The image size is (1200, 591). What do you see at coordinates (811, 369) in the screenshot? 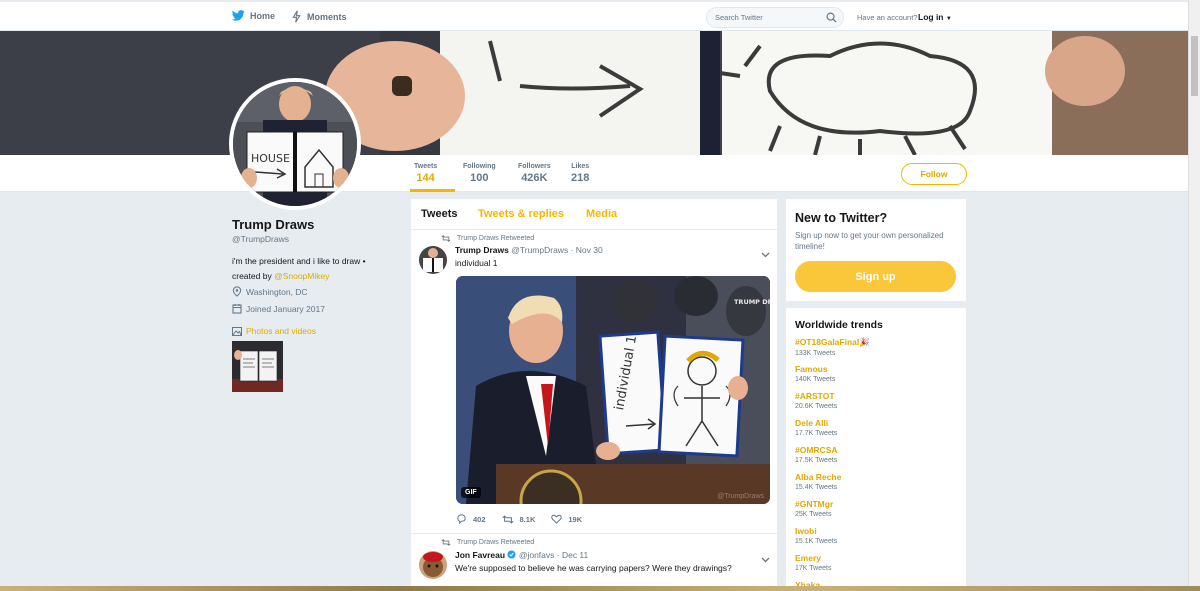
I see `trend-name: Famous` at bounding box center [811, 369].